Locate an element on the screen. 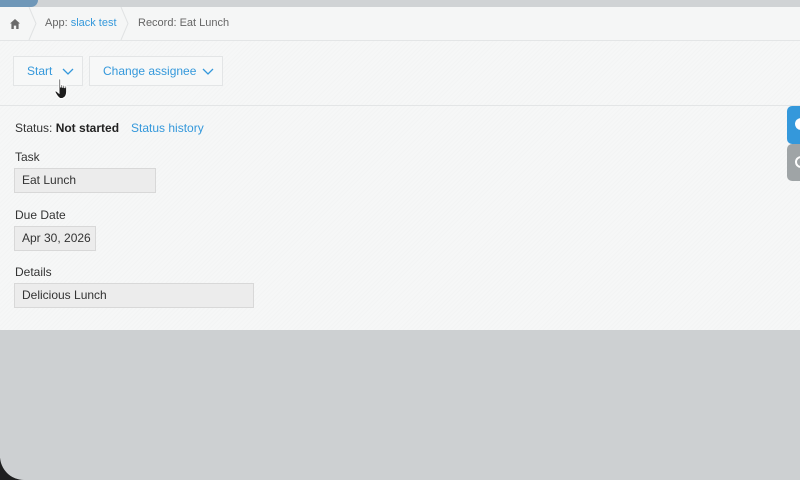 Image resolution: width=800 pixels, height=480 pixels. hand-pointer-cursor-icon is located at coordinates (61, 88).